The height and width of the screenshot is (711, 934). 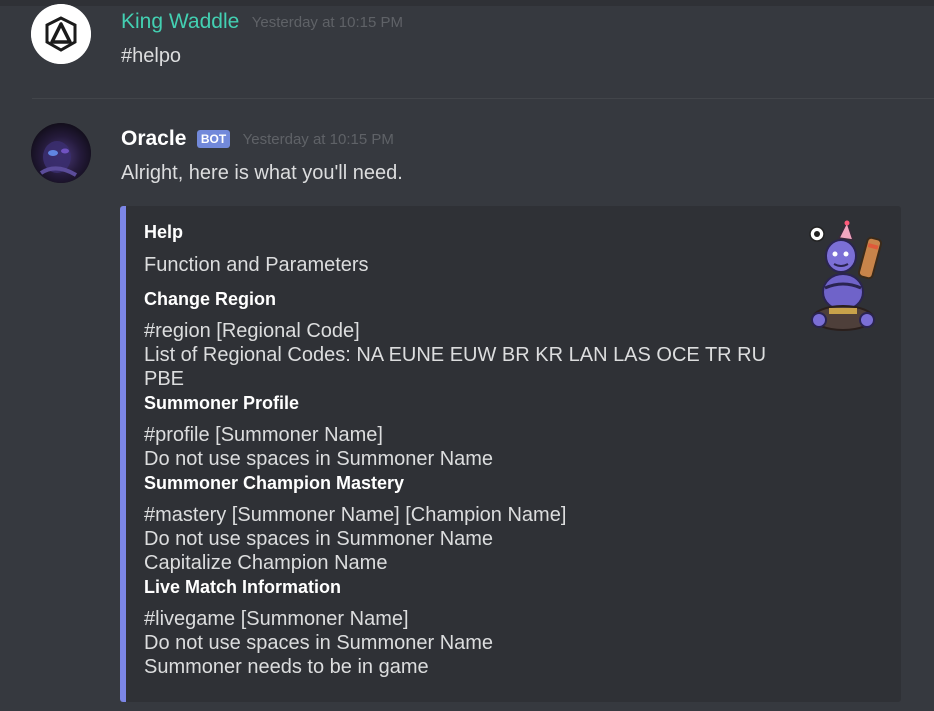 I want to click on embed-thumbnail, so click(x=844, y=280).